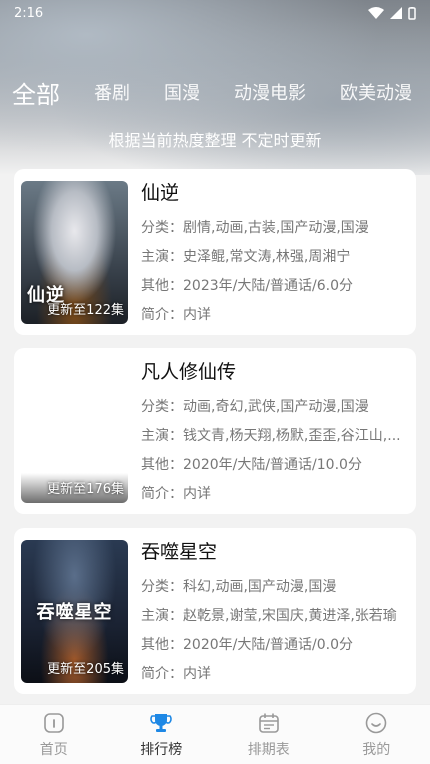  I want to click on show-poster: 仙逆 更新至122集, so click(74, 252).